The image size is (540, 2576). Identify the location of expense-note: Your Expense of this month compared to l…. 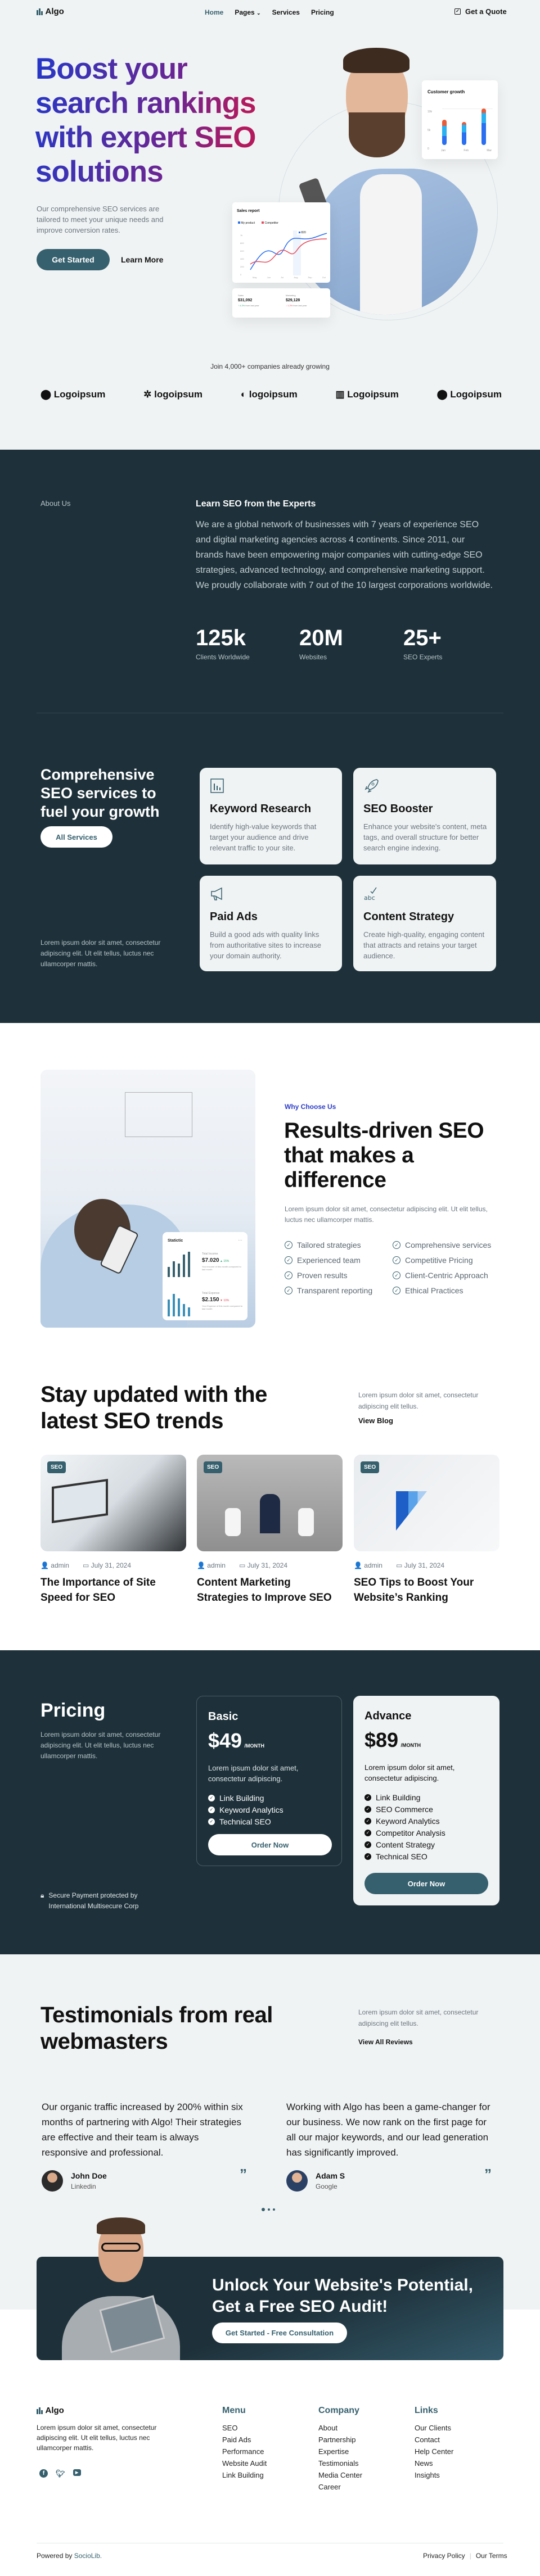
(222, 1308).